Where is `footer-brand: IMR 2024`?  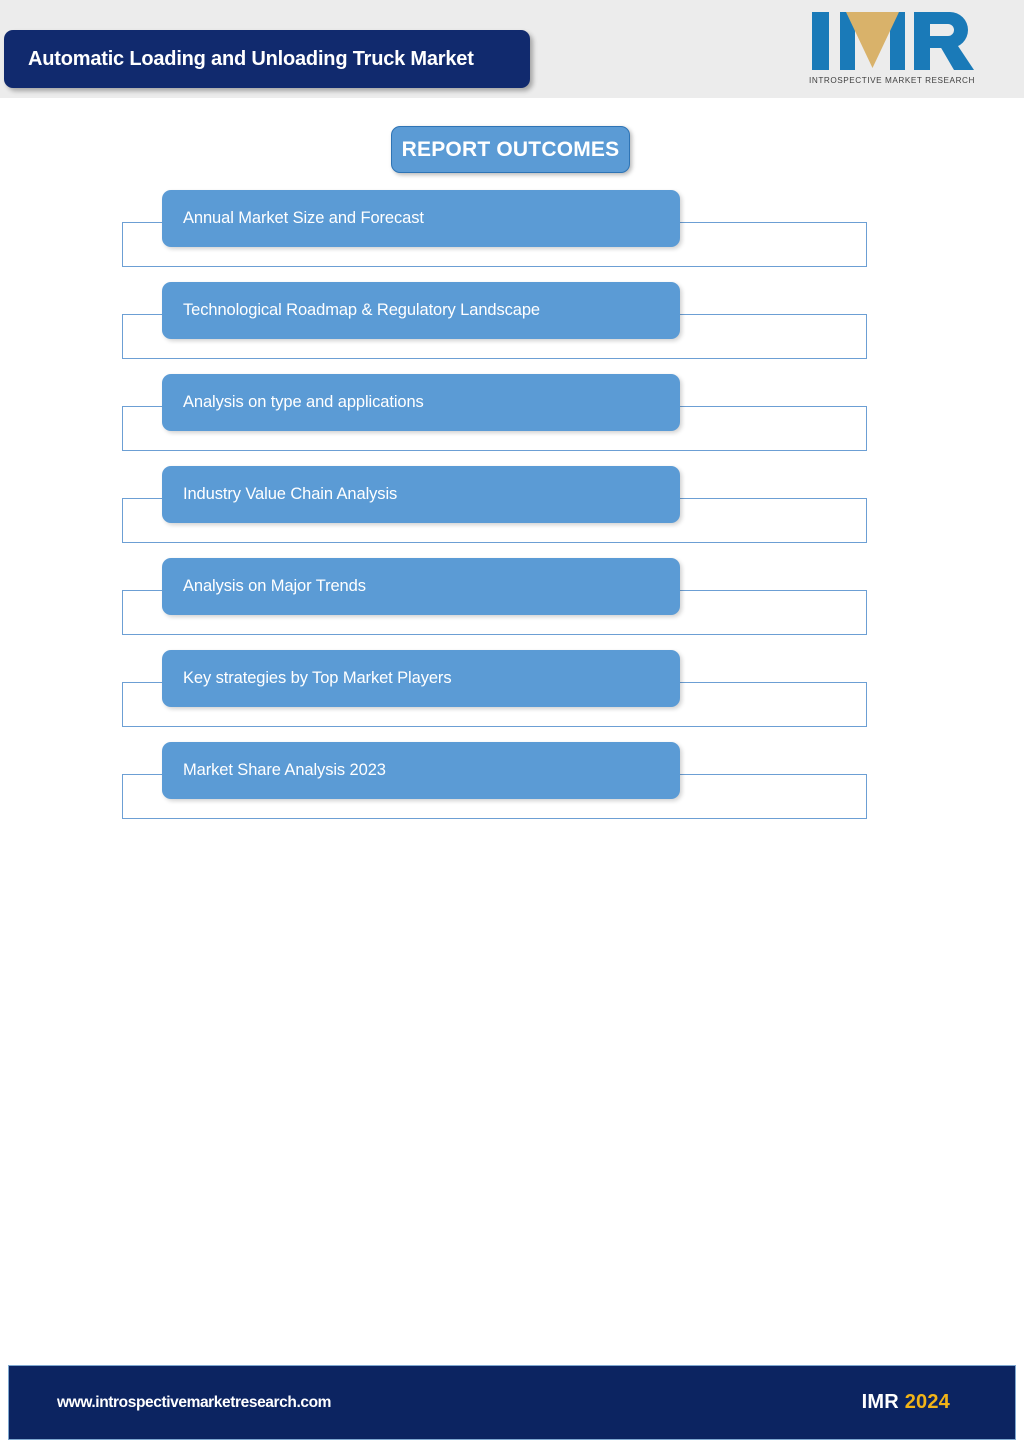
footer-brand: IMR 2024 is located at coordinates (906, 1402).